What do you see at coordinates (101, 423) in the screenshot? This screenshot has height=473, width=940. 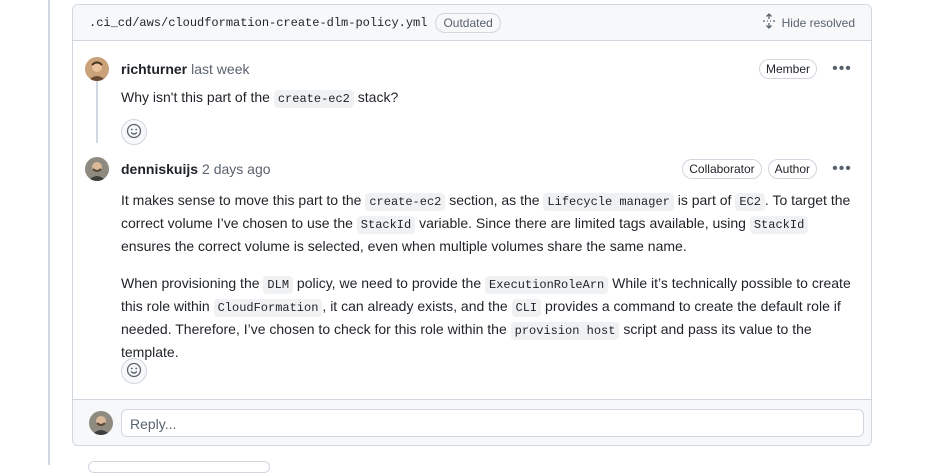 I see `current-user-avatar` at bounding box center [101, 423].